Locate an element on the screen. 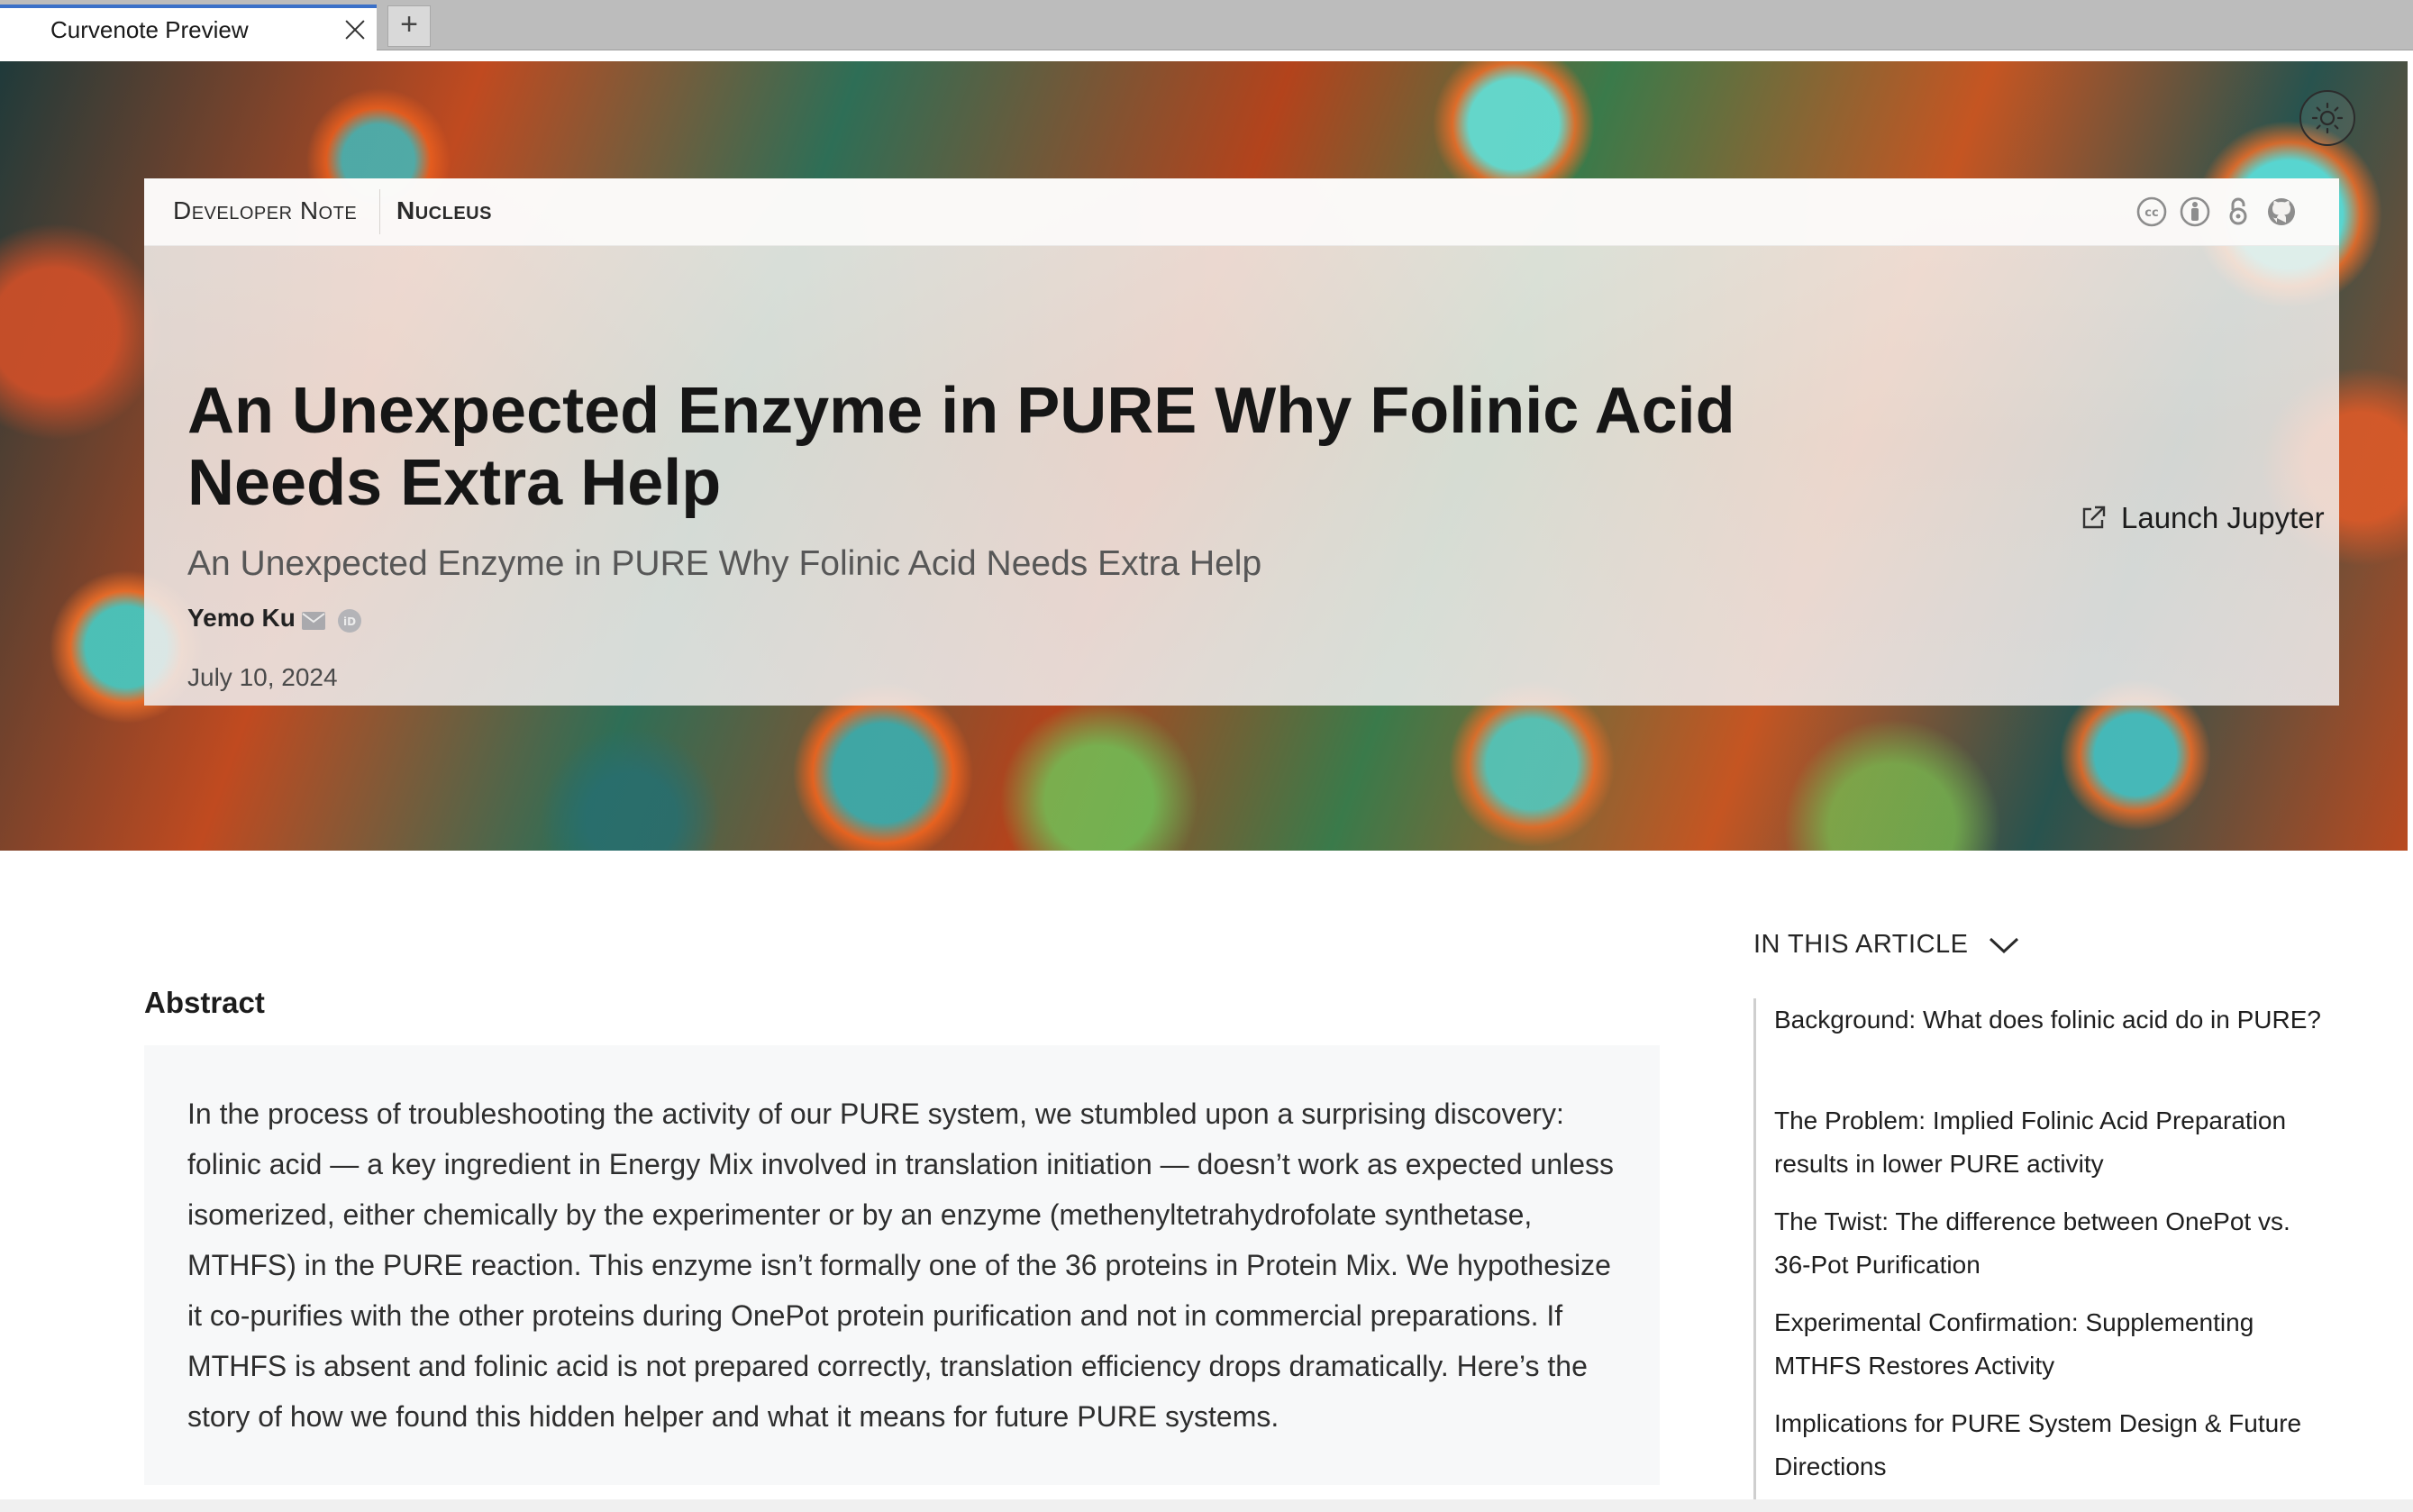  svg-text: iD is located at coordinates (349, 621).